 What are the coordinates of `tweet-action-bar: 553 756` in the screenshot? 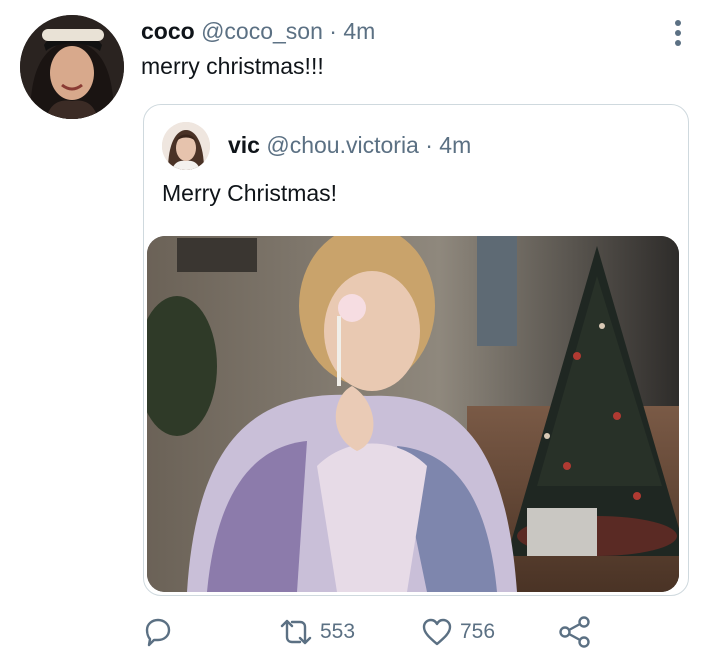 It's located at (360, 632).